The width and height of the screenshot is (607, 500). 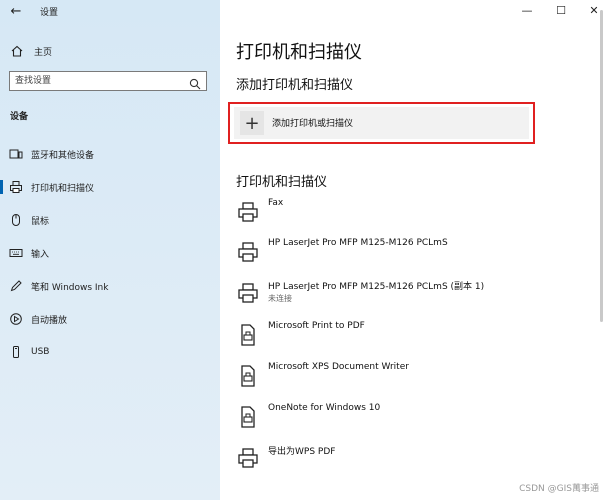 I want to click on search-box, so click(x=108, y=81).